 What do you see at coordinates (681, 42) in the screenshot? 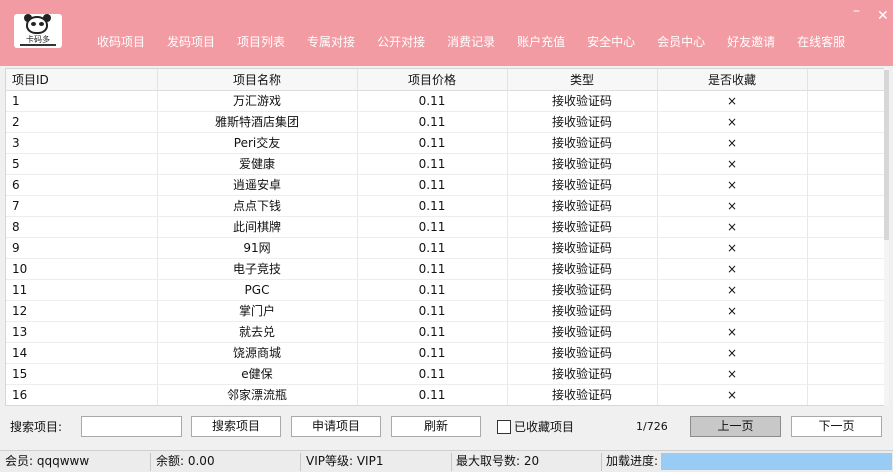
I see `nav-member-center: 会员中心` at bounding box center [681, 42].